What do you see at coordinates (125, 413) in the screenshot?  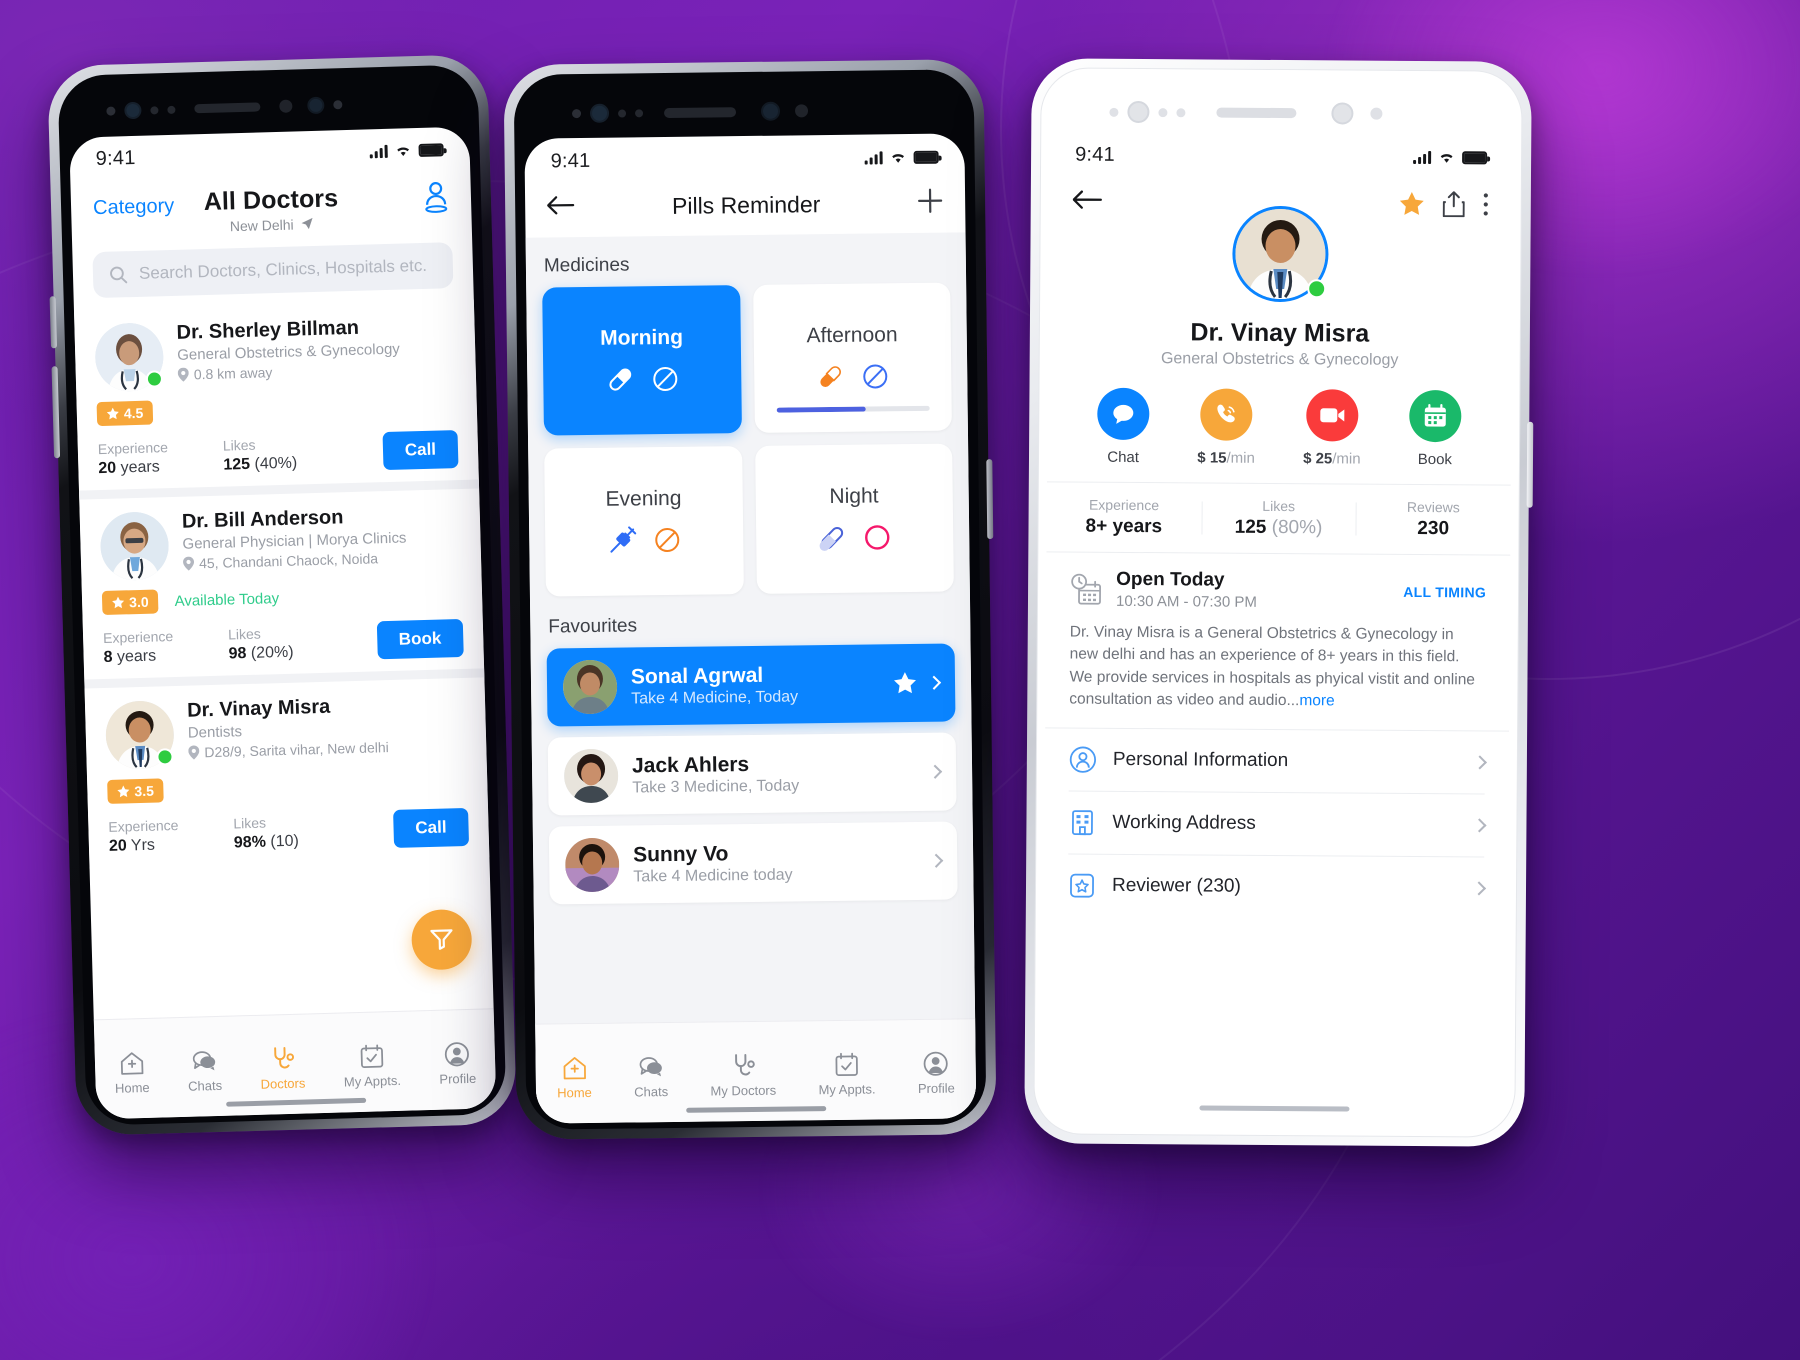 I see `rating-badge: 4.5` at bounding box center [125, 413].